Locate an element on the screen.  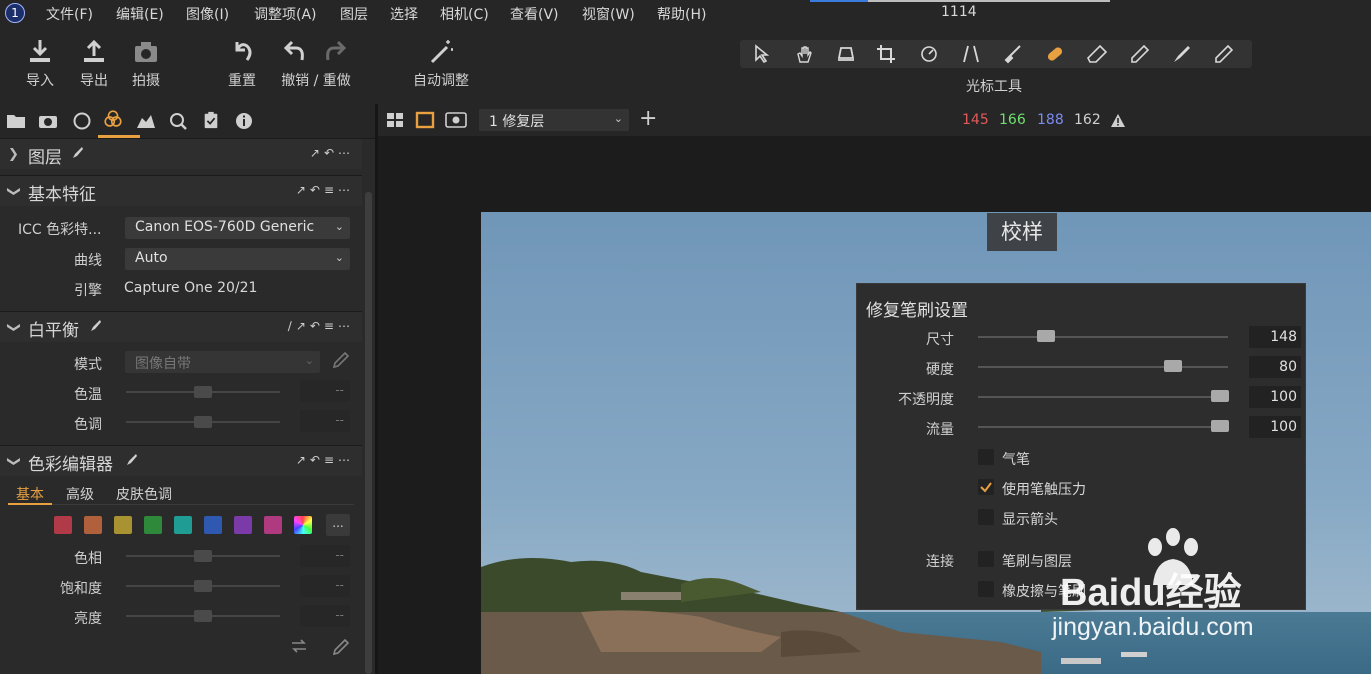
hue-slider-handle is located at coordinates (203, 556).